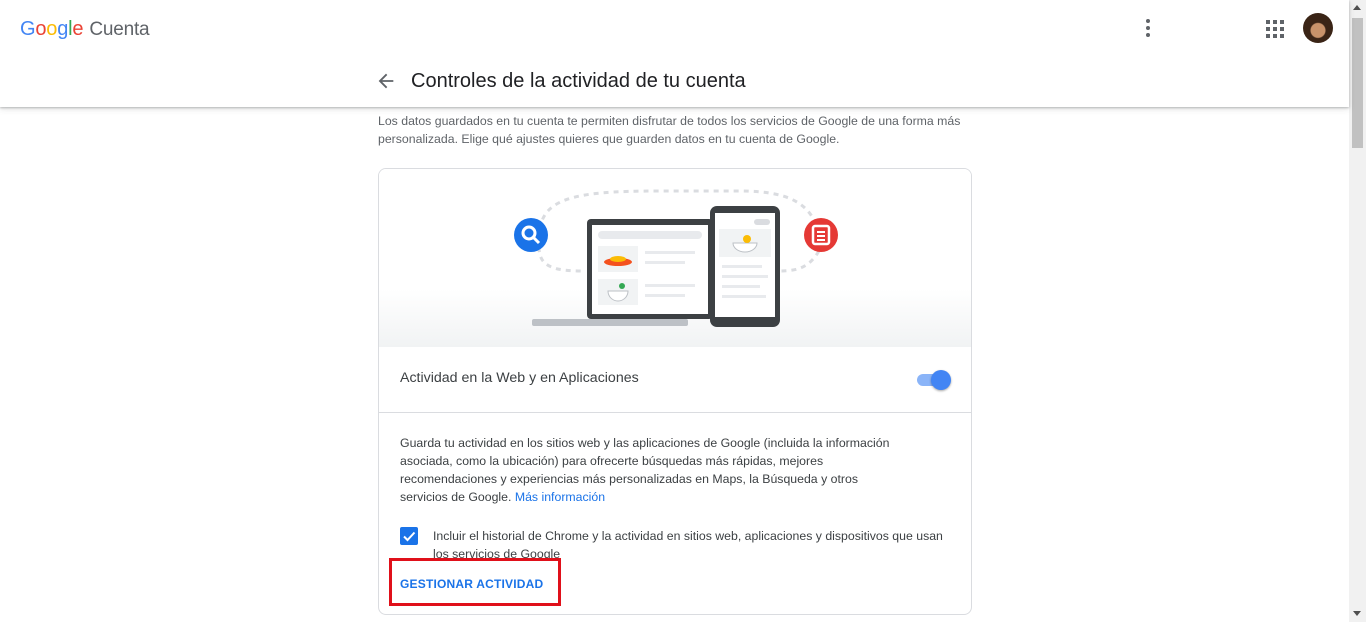 This screenshot has height=622, width=1366. I want to click on web-app-activity-toggle, so click(933, 380).